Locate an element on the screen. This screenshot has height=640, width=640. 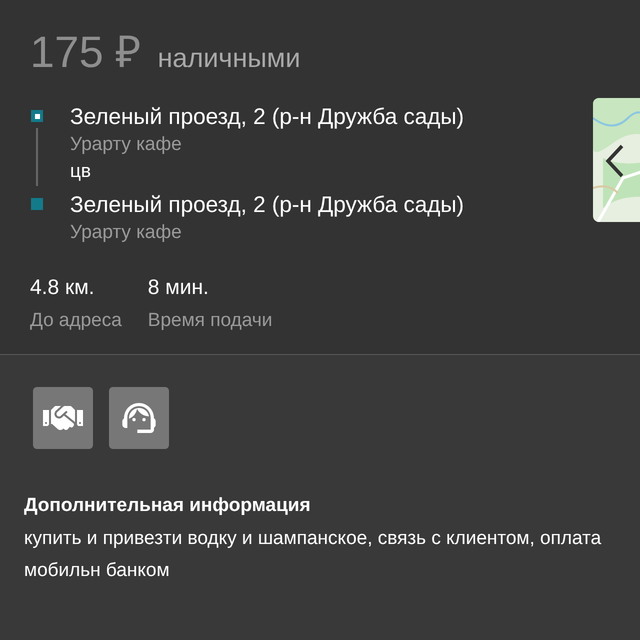
stat-label: Время подачи is located at coordinates (210, 321).